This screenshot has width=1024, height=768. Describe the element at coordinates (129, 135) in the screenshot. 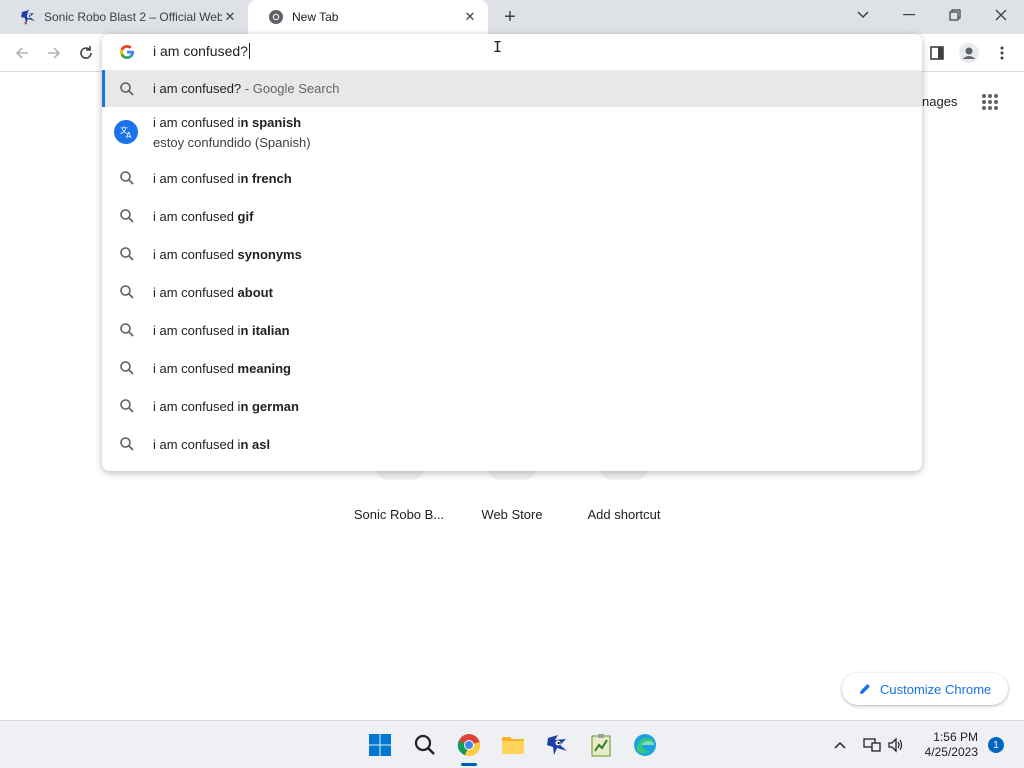

I see `svg-text: A` at that location.